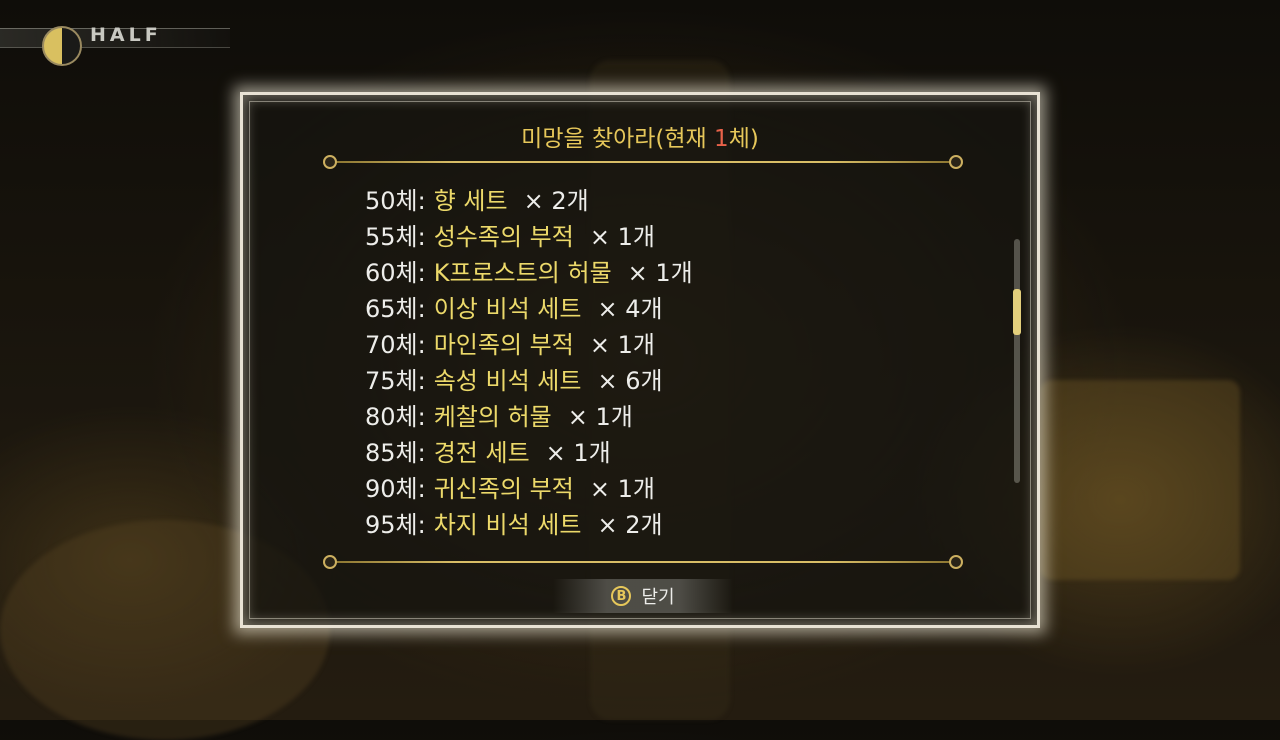  Describe the element at coordinates (395, 237) in the screenshot. I see `reward-level: 55체:` at that location.